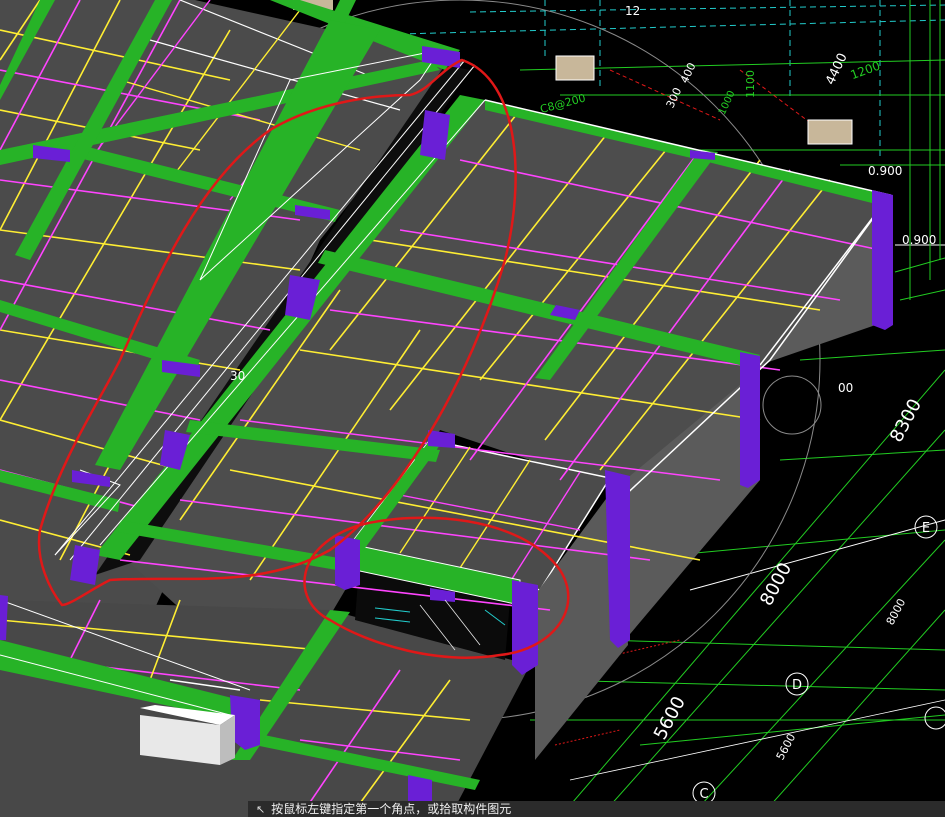  Describe the element at coordinates (750, 84) in the screenshot. I see `dim-1100: 1100` at that location.